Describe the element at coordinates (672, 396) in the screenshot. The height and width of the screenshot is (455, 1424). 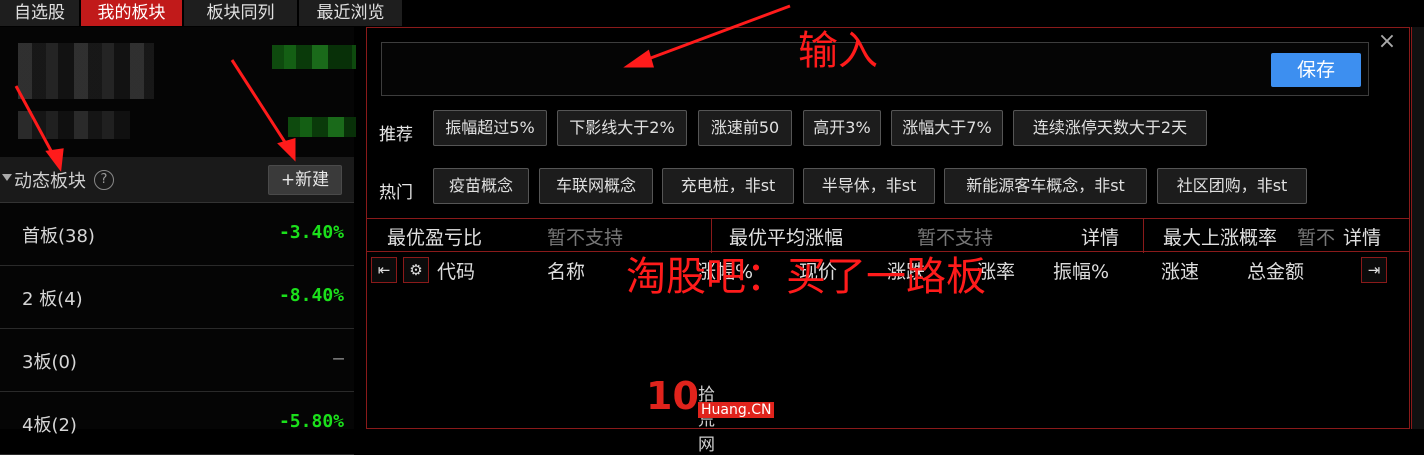
I see `watermark-logo: 10` at that location.